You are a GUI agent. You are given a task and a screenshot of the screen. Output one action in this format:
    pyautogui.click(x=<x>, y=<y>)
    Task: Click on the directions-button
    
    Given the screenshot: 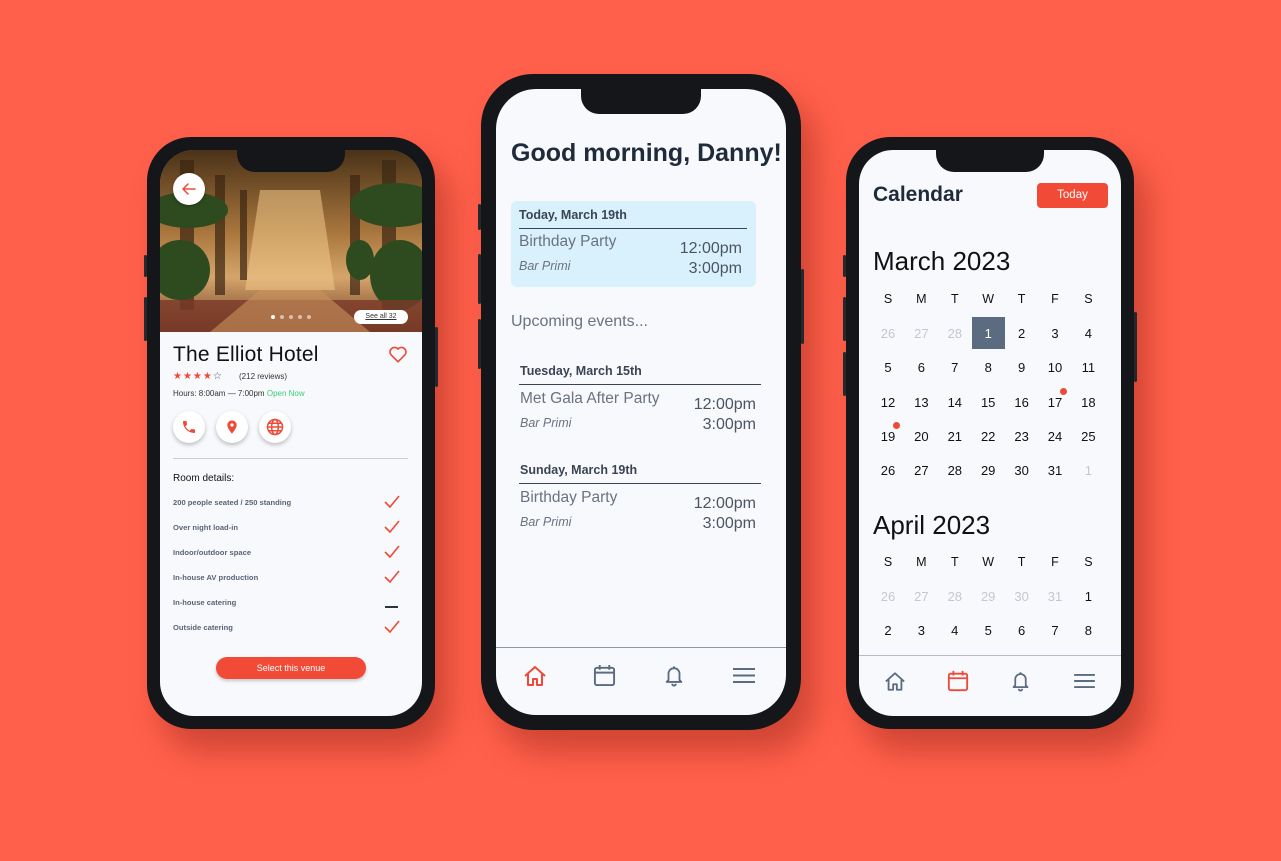 What is the action you would take?
    pyautogui.click(x=232, y=427)
    